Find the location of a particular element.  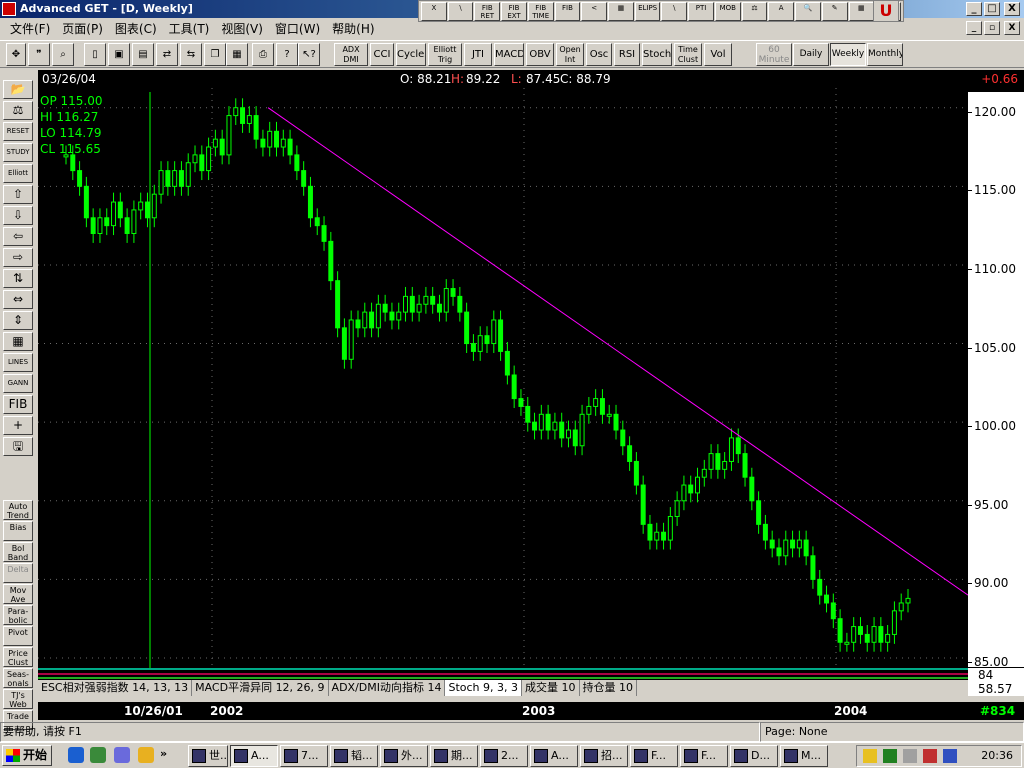

menu-item: 窗口(W) is located at coordinates (297, 28).